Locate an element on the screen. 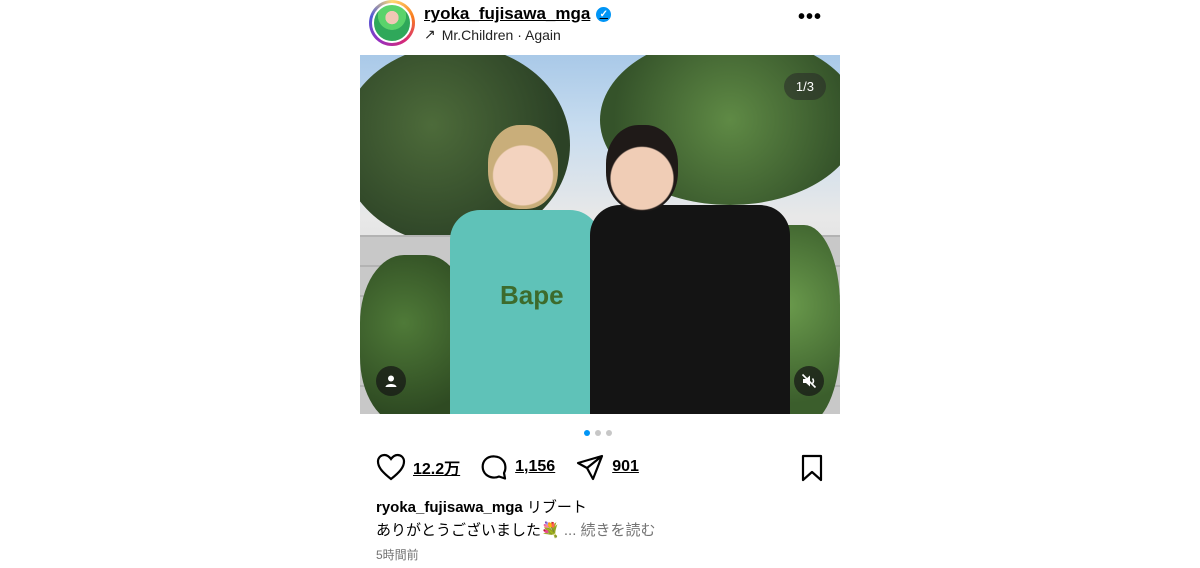 The width and height of the screenshot is (1200, 568). comment-button: 1,156 is located at coordinates (517, 467).